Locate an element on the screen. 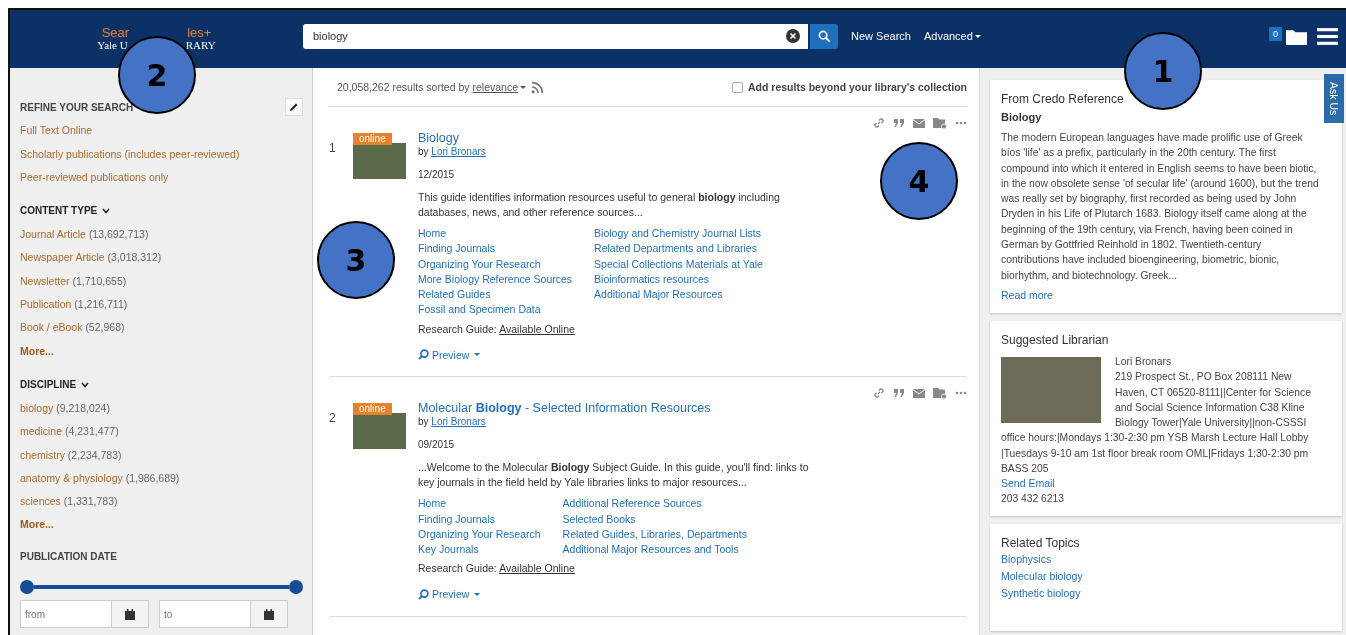 Image resolution: width=1346 pixels, height=635 pixels. search-field: biology is located at coordinates (544, 36).